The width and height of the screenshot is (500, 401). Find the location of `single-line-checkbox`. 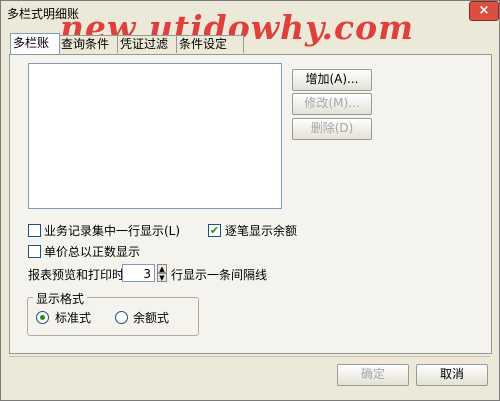

single-line-checkbox is located at coordinates (34, 230).